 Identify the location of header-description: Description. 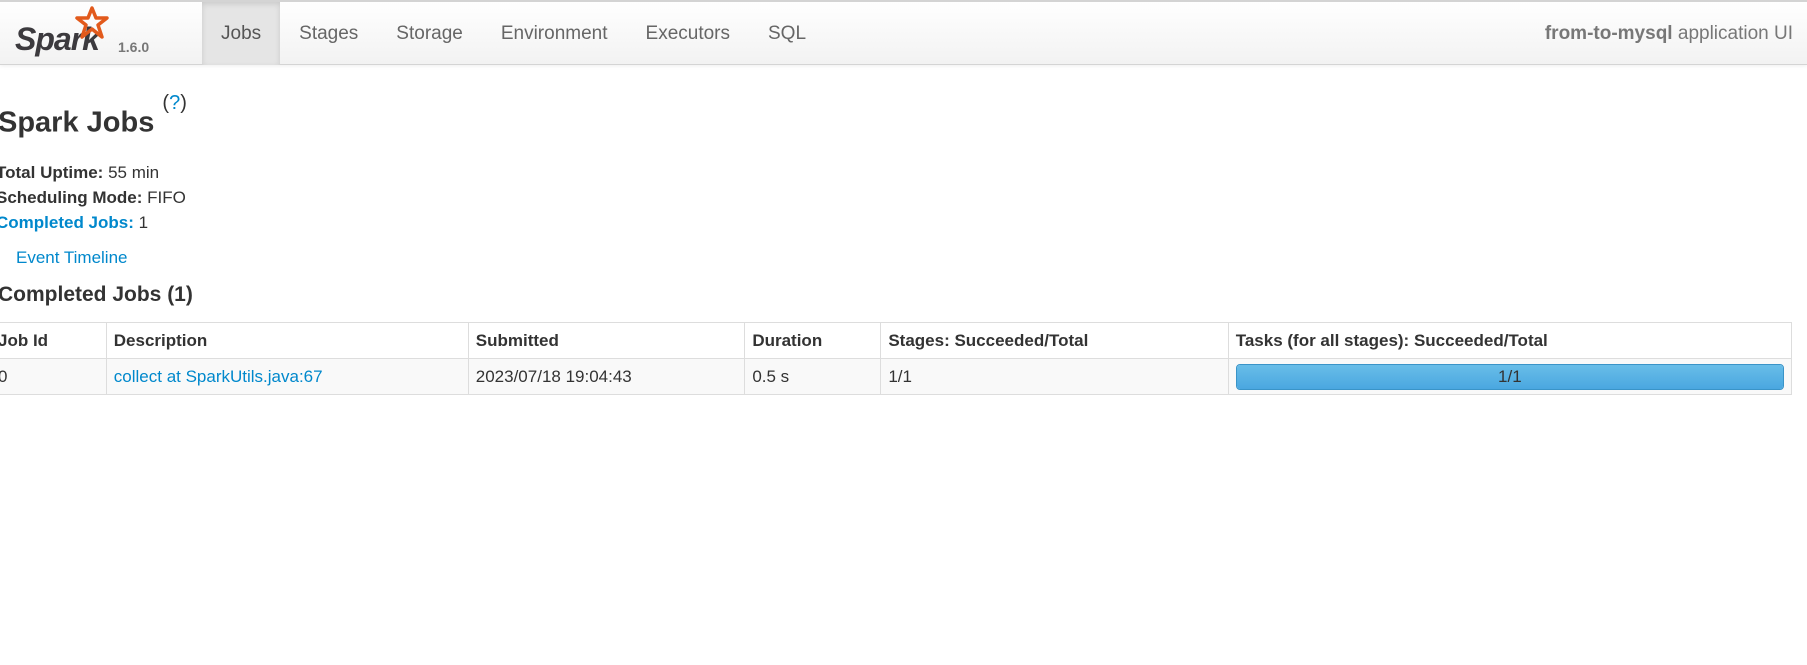
(287, 340).